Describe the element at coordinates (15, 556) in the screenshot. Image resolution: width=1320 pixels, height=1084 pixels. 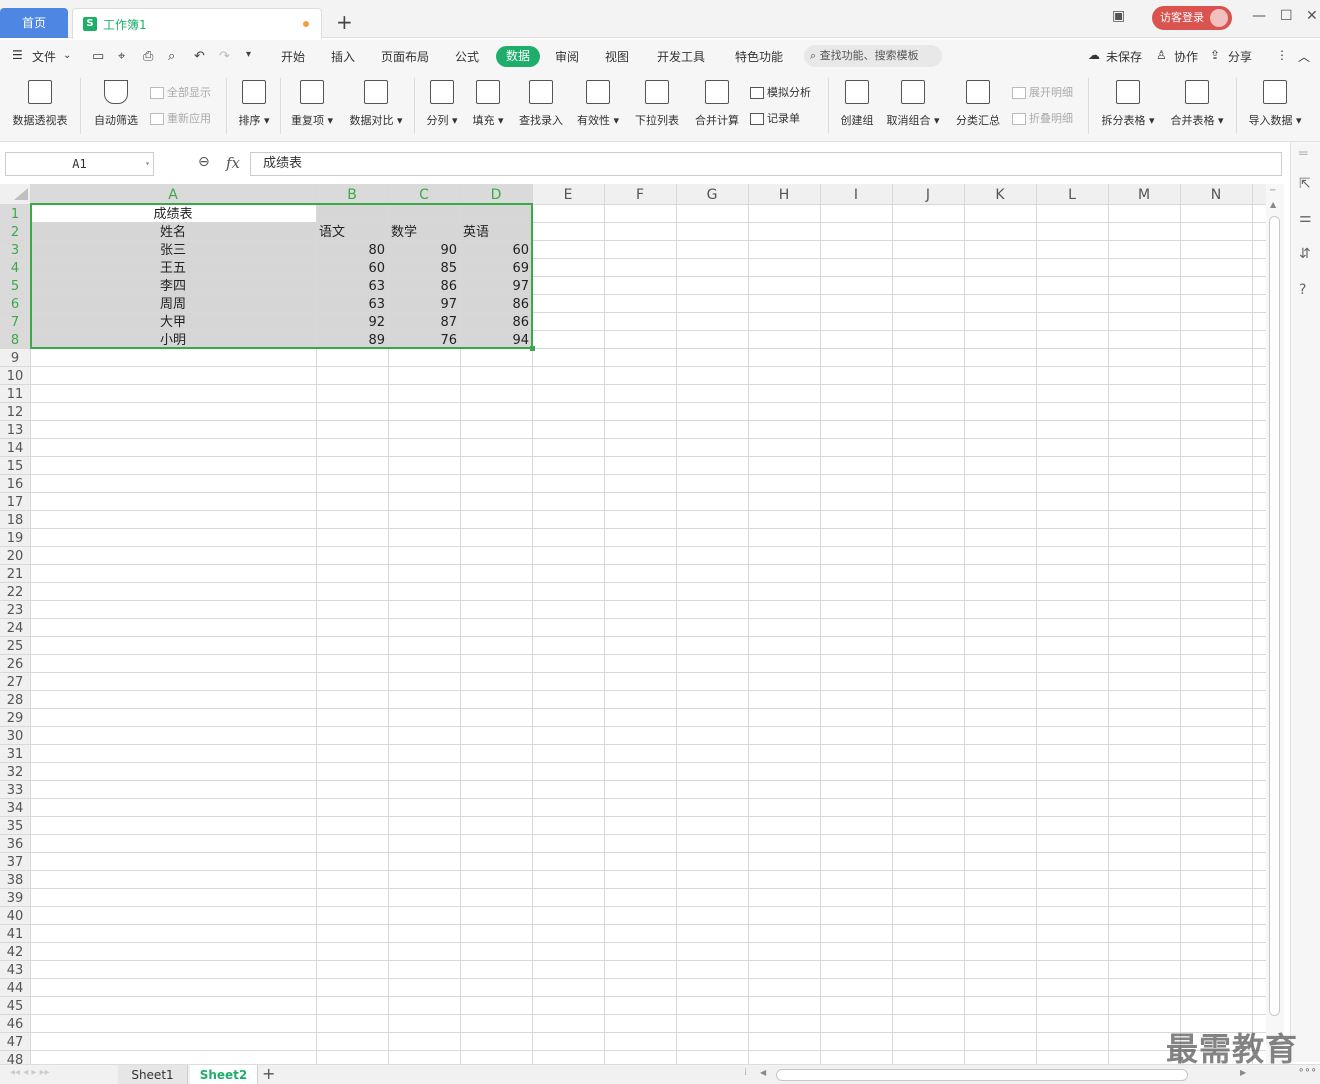
I see `row-header-20: 20` at that location.